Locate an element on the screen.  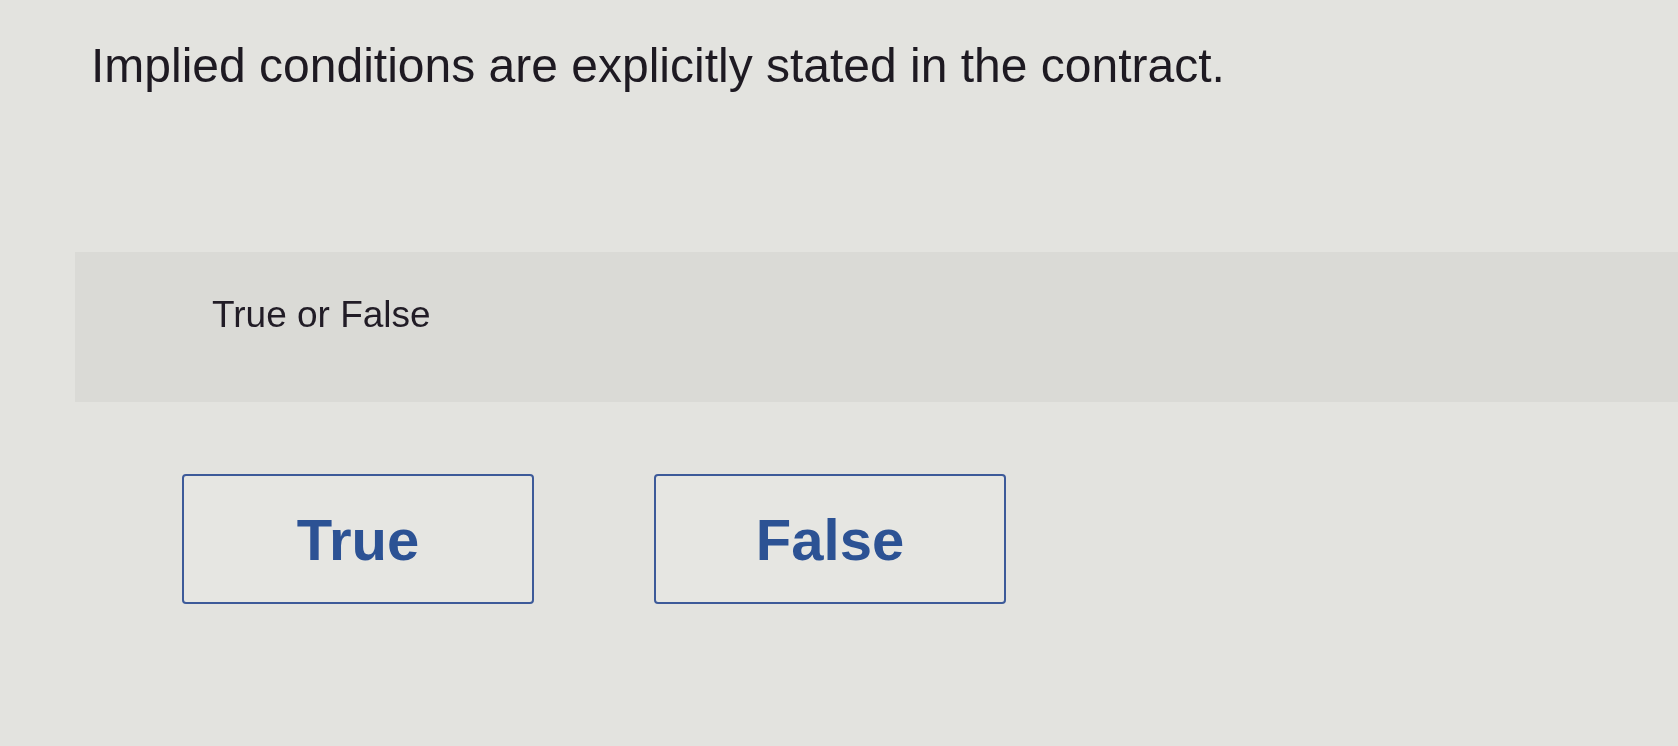
answer-button: False is located at coordinates (830, 539).